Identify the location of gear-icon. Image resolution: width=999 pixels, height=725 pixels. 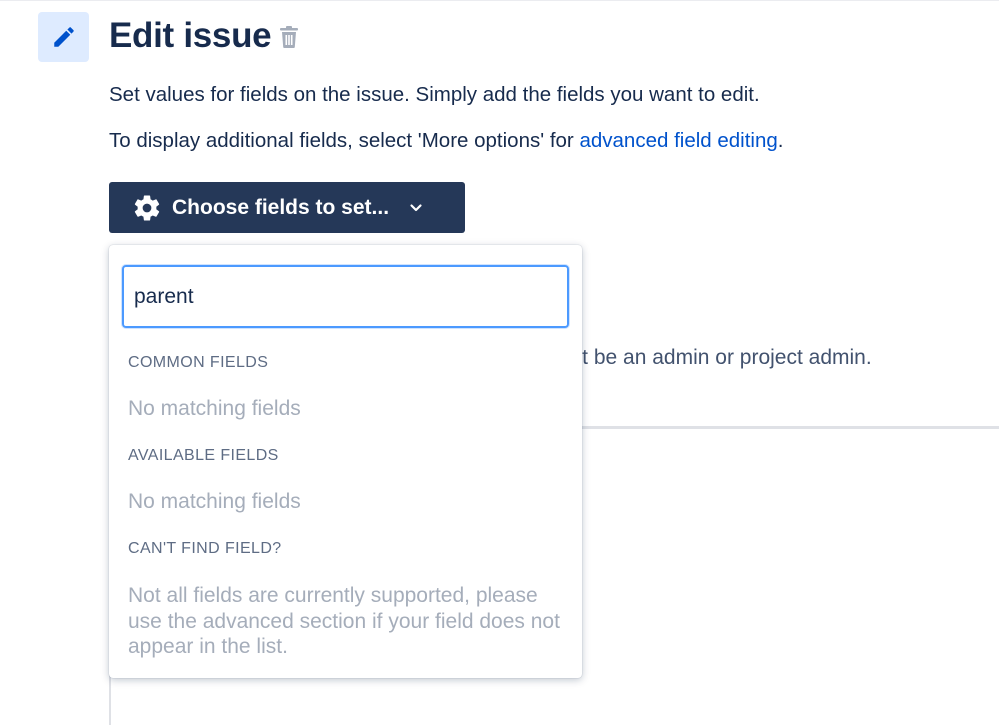
(147, 208).